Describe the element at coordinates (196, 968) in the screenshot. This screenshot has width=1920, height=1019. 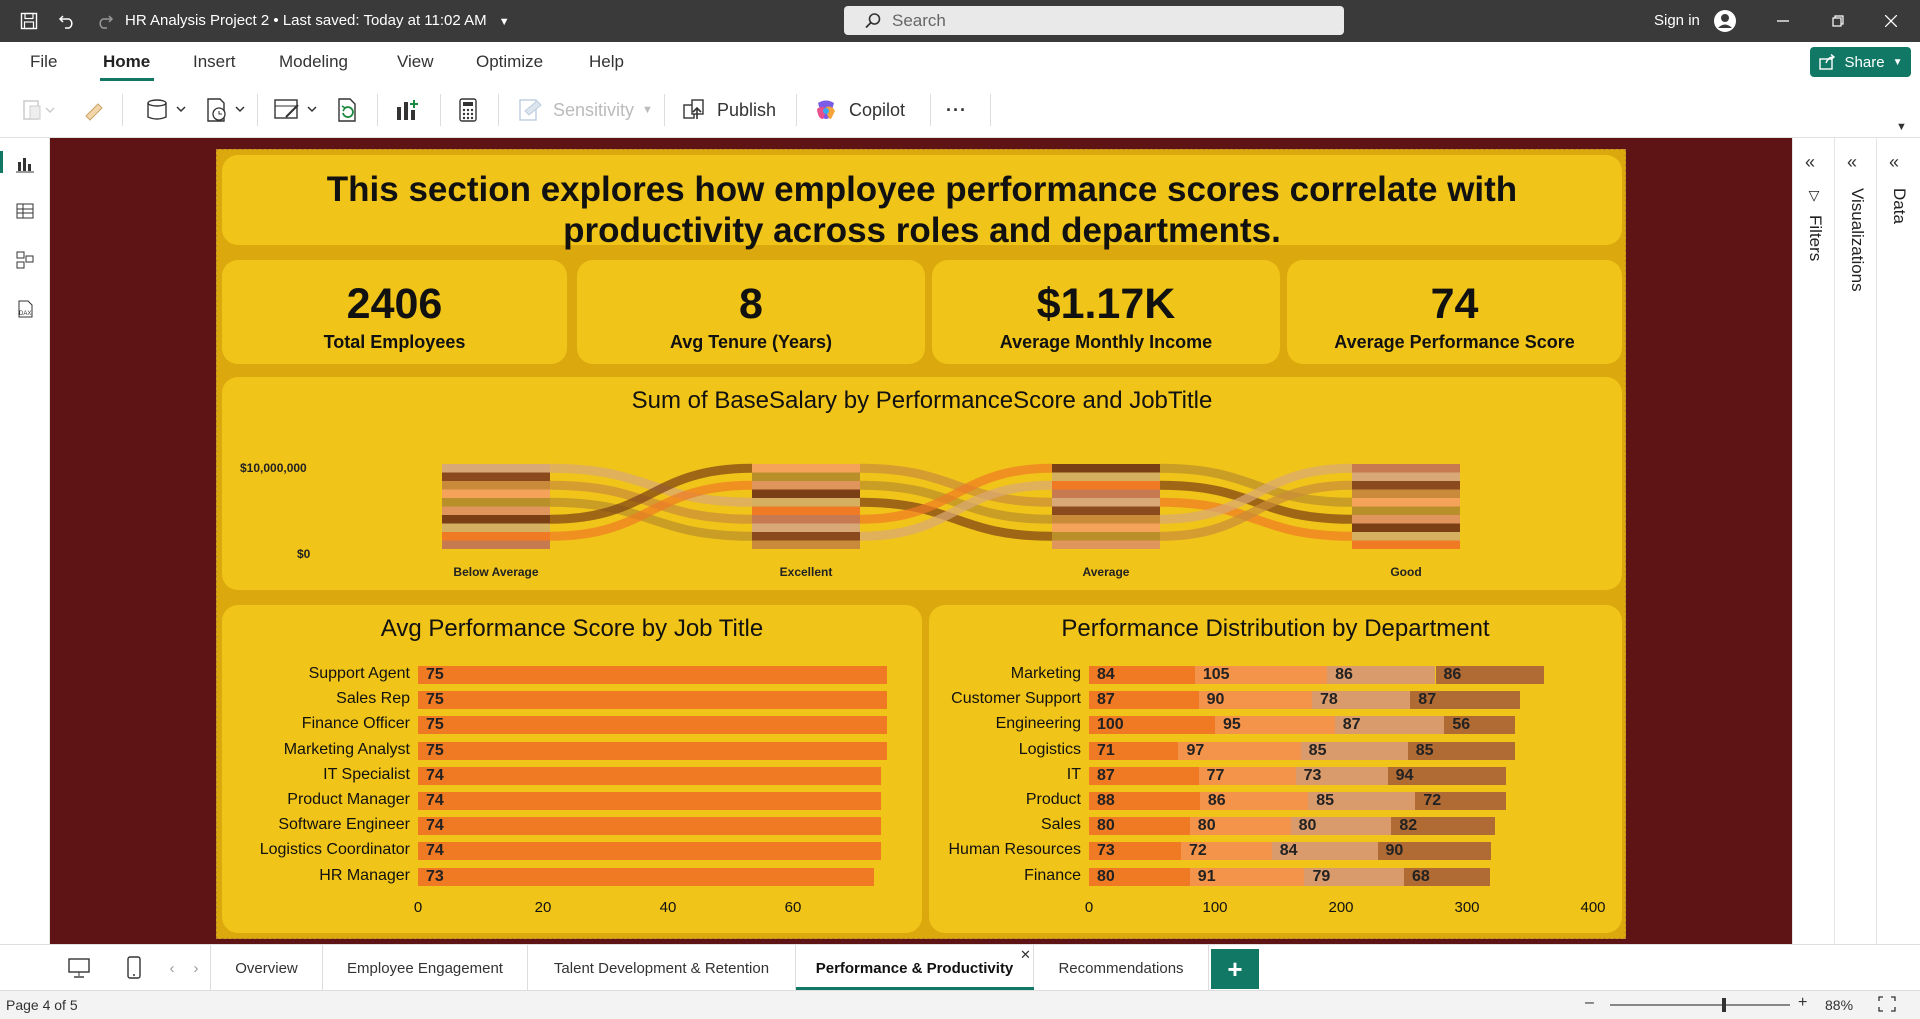
I see `chevron-right-icon: ›` at that location.